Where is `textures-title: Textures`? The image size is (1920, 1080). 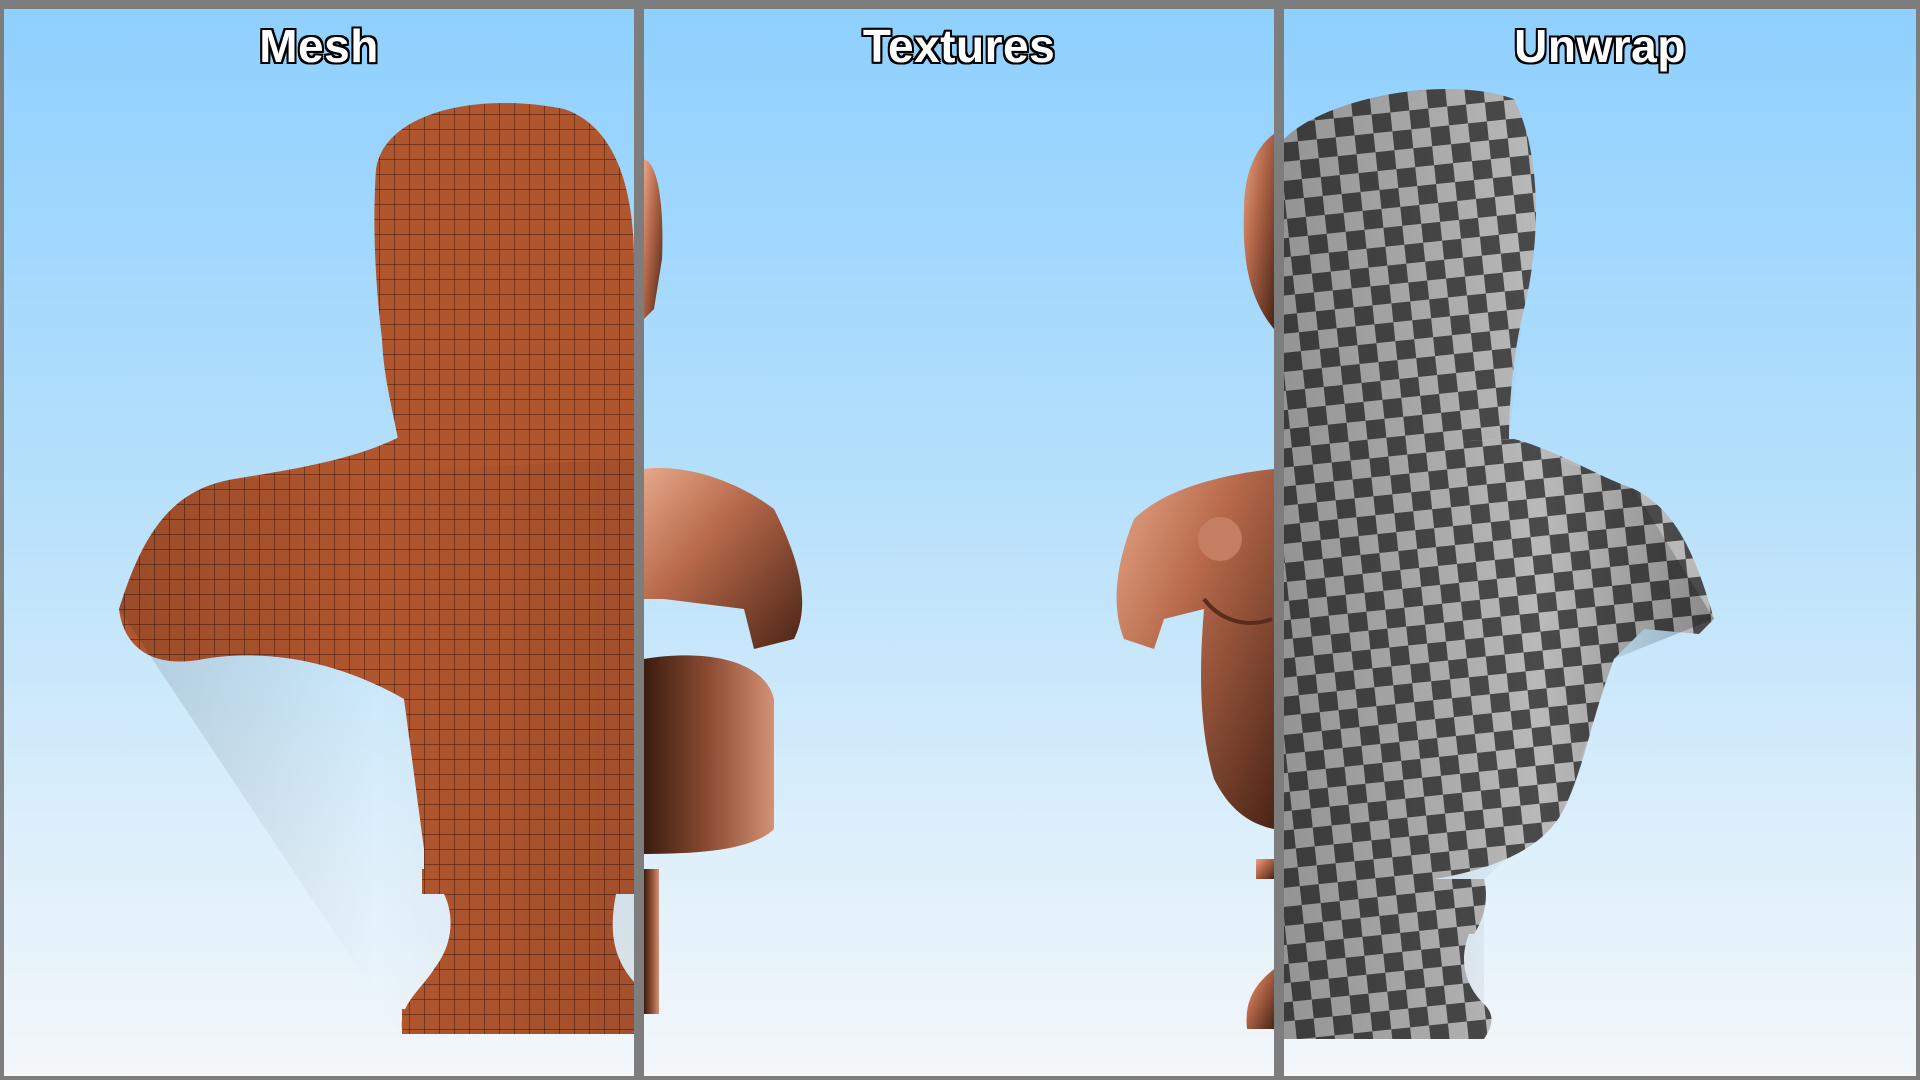
textures-title: Textures is located at coordinates (959, 46).